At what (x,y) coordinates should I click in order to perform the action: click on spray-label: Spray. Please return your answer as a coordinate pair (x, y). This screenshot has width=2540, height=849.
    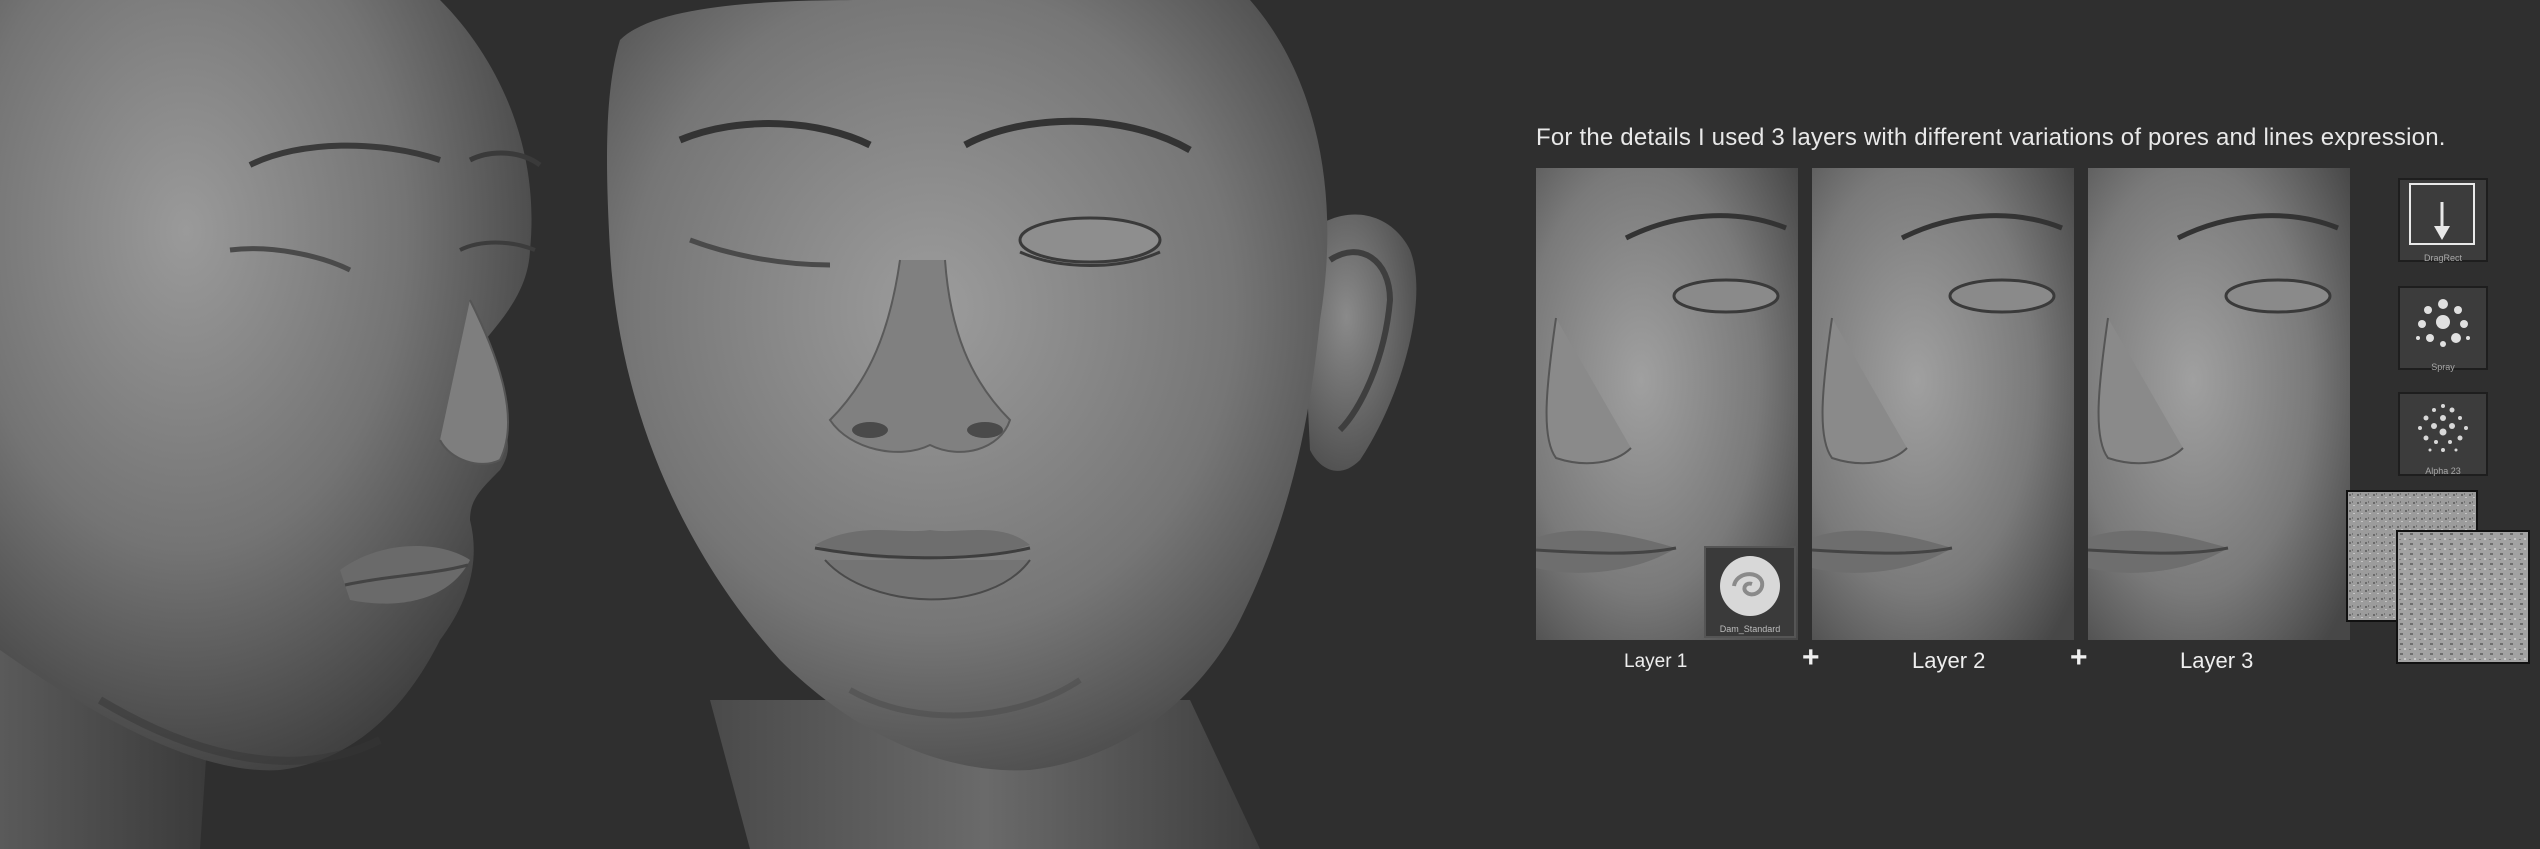
    Looking at the image, I should click on (2443, 367).